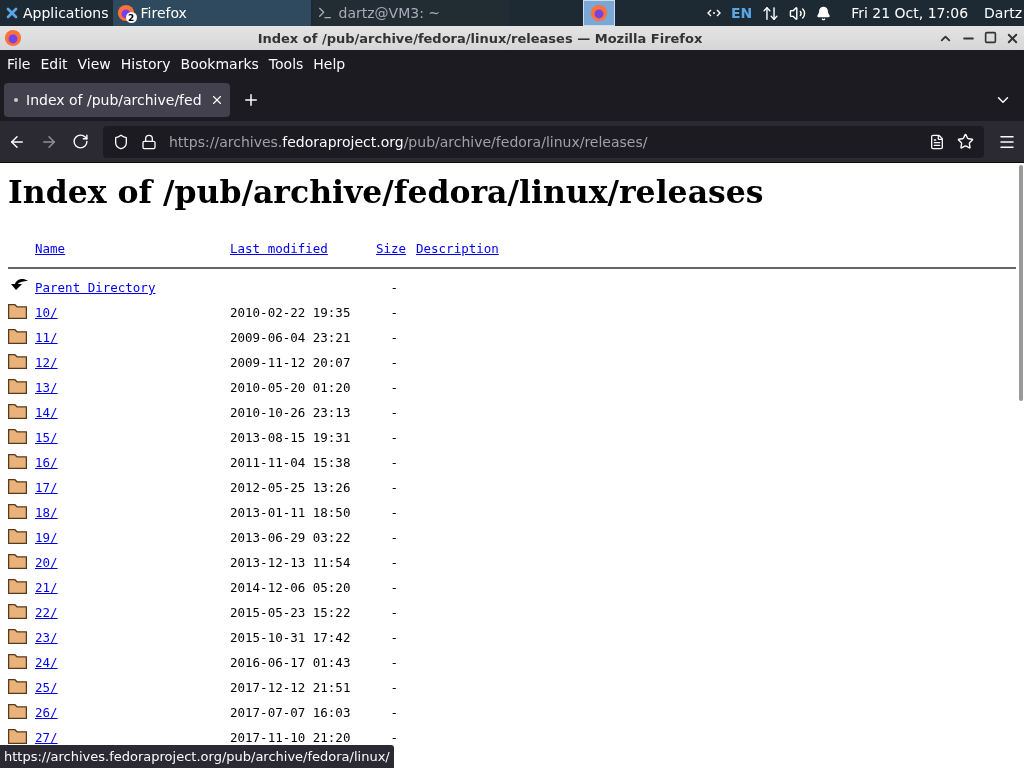 The width and height of the screenshot is (1024, 768). Describe the element at coordinates (290, 637) in the screenshot. I see `date-cell: 2015-10-31 17:42` at that location.